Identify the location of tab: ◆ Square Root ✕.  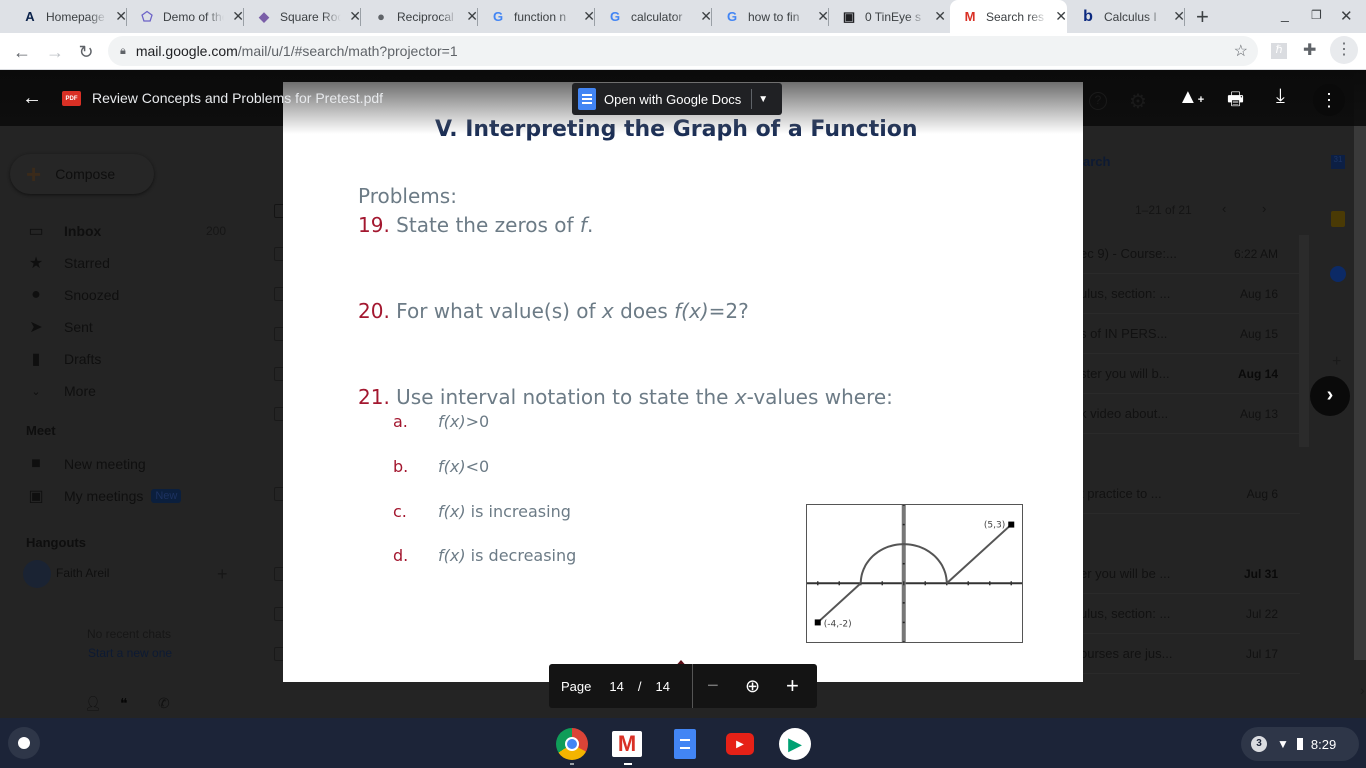
(302, 16).